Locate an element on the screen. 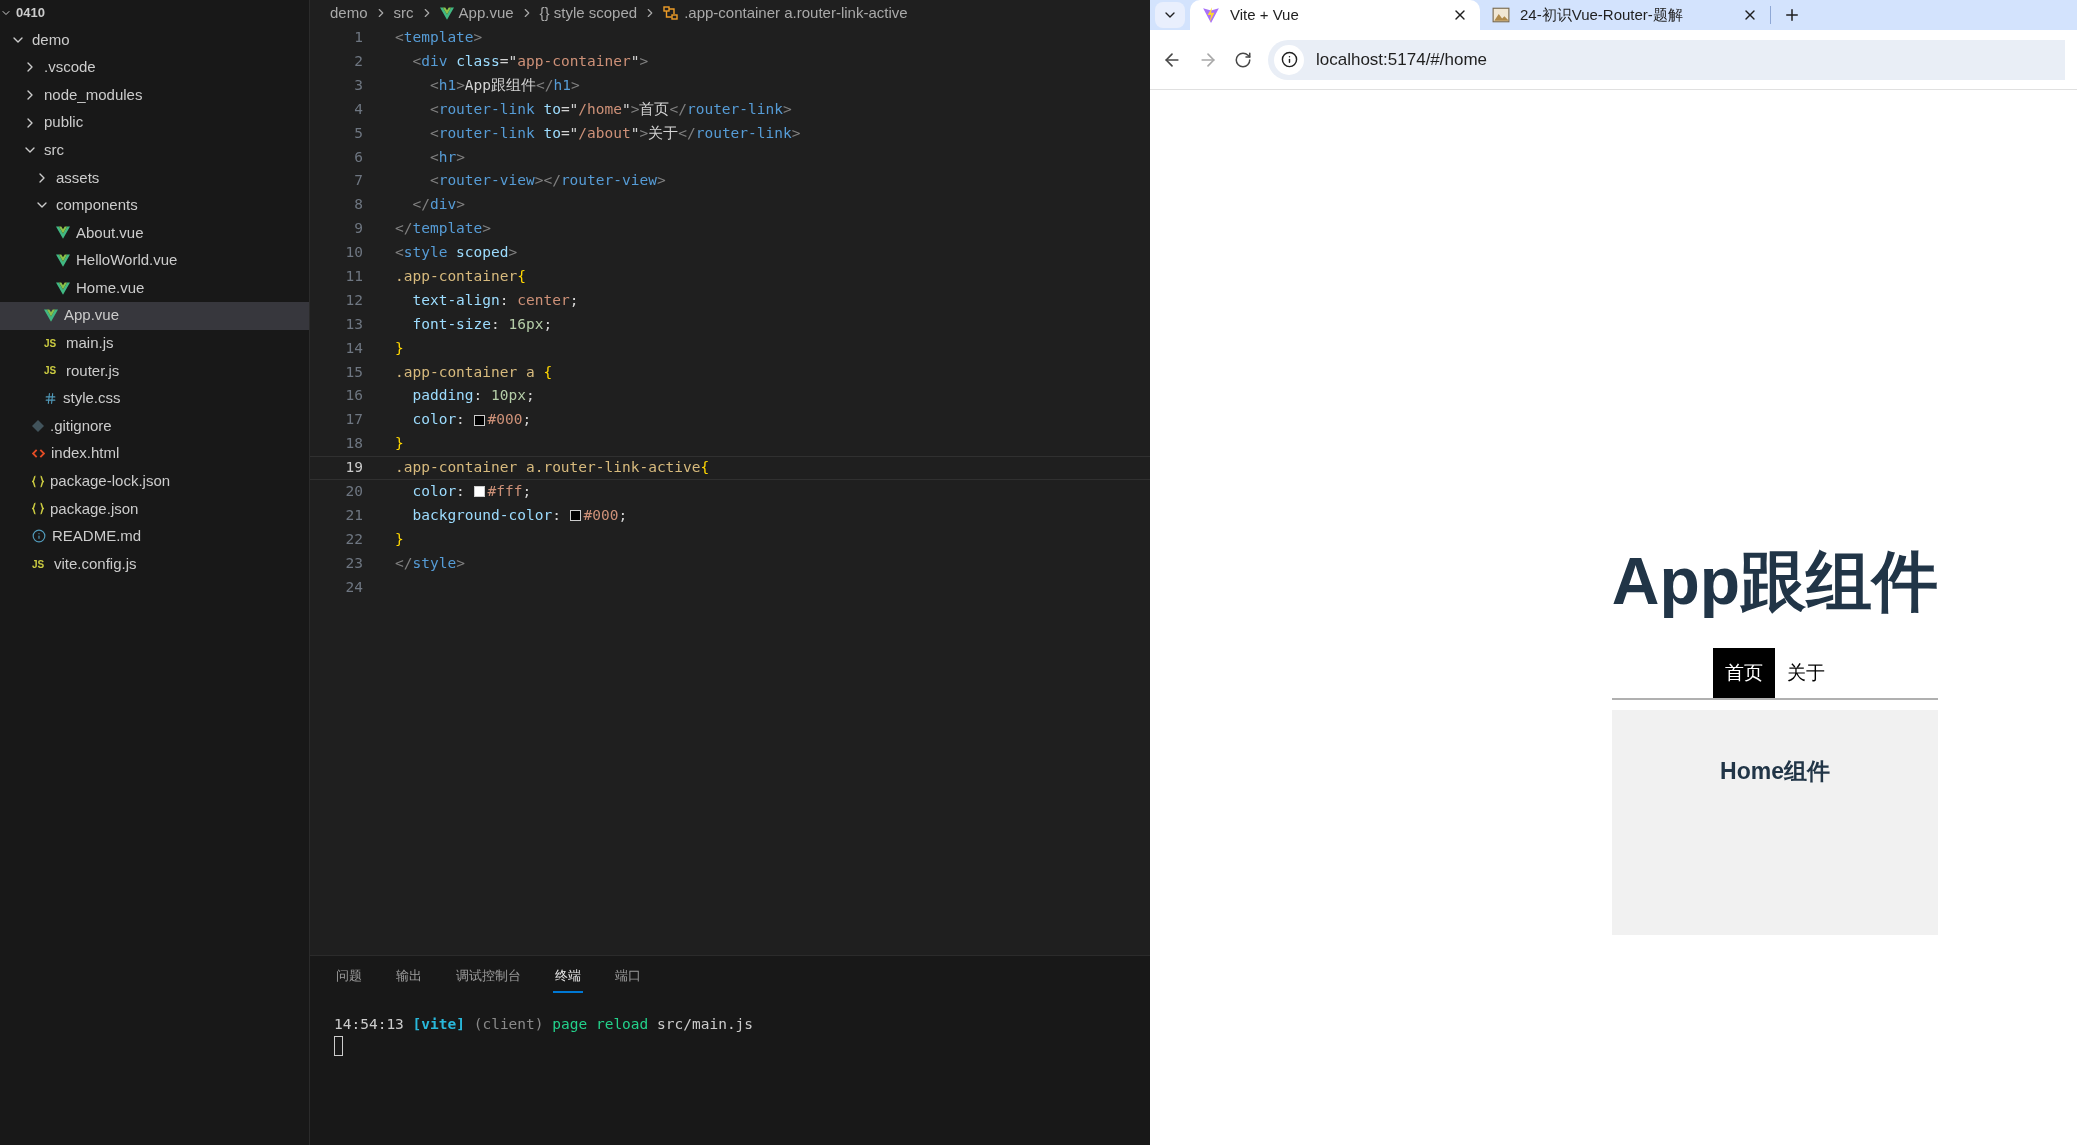  file-name: README.md is located at coordinates (97, 536).